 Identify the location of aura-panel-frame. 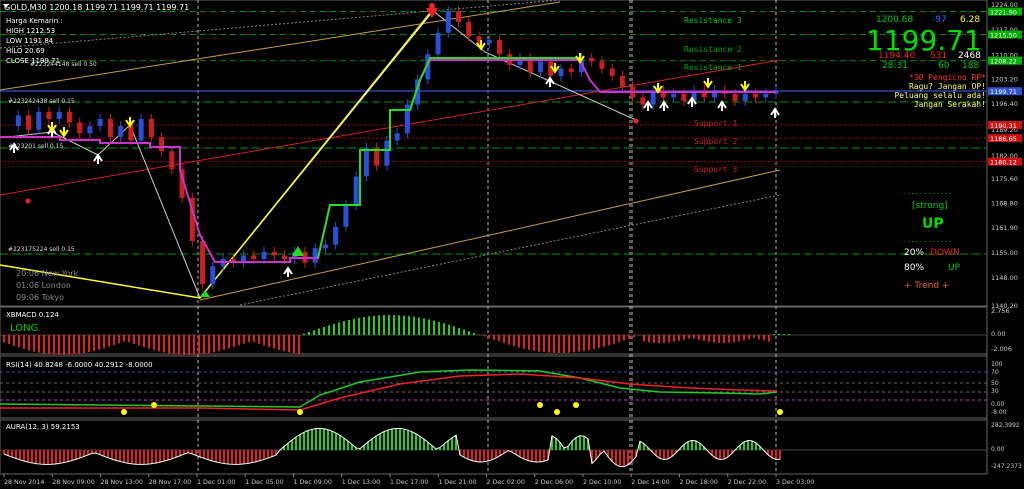
(494, 447).